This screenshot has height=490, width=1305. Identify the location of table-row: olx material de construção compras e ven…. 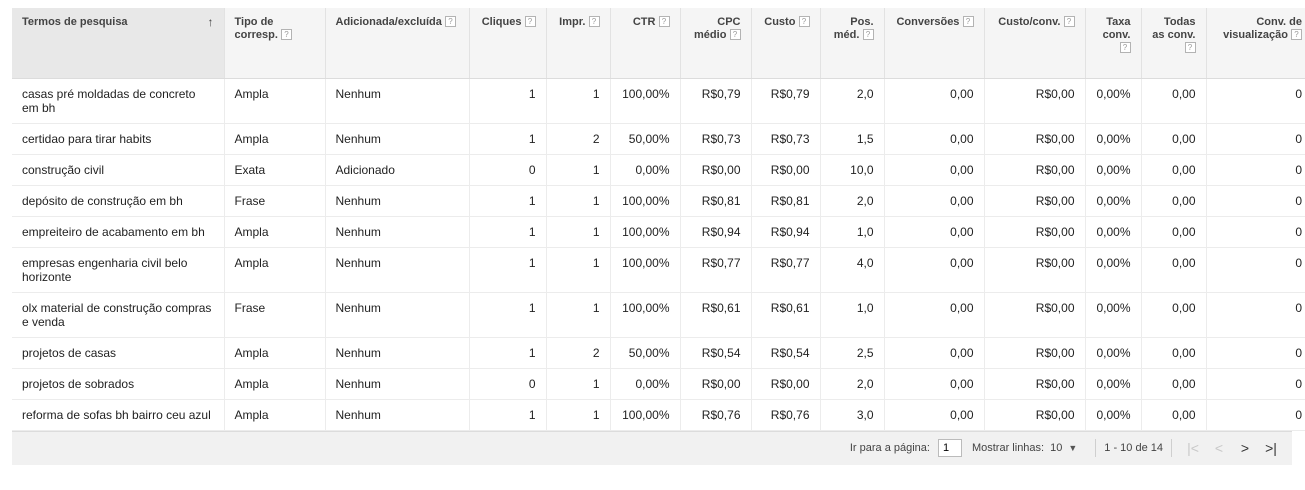
(658, 315).